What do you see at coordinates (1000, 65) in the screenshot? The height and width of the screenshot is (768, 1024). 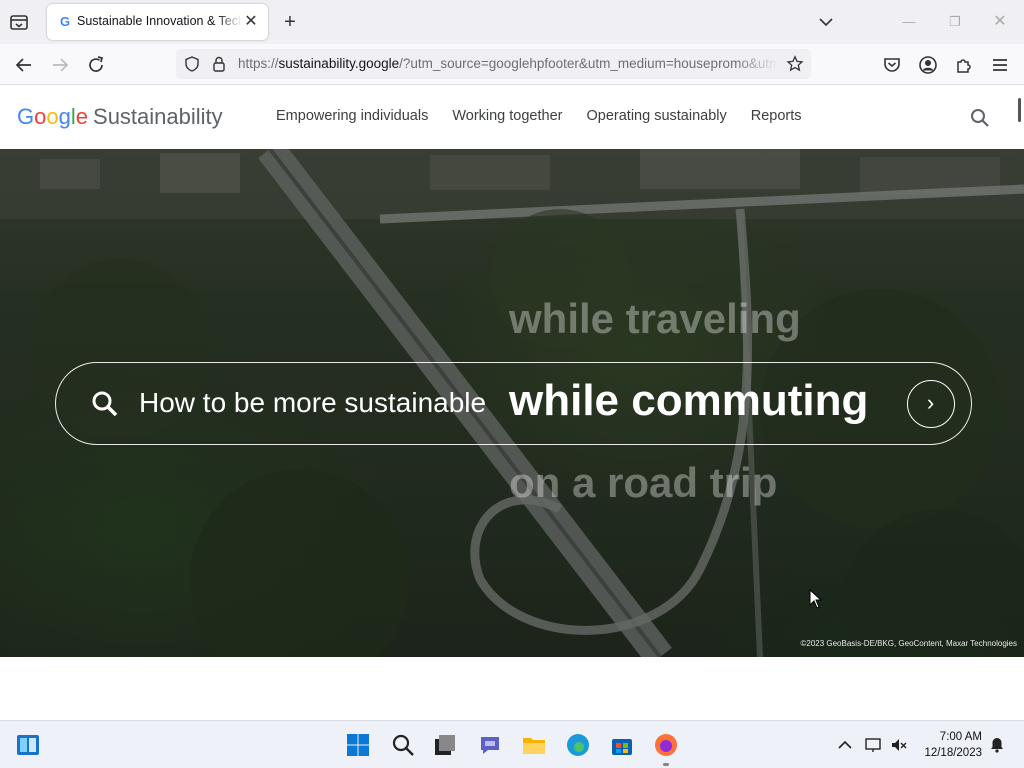 I see `menu-icon` at bounding box center [1000, 65].